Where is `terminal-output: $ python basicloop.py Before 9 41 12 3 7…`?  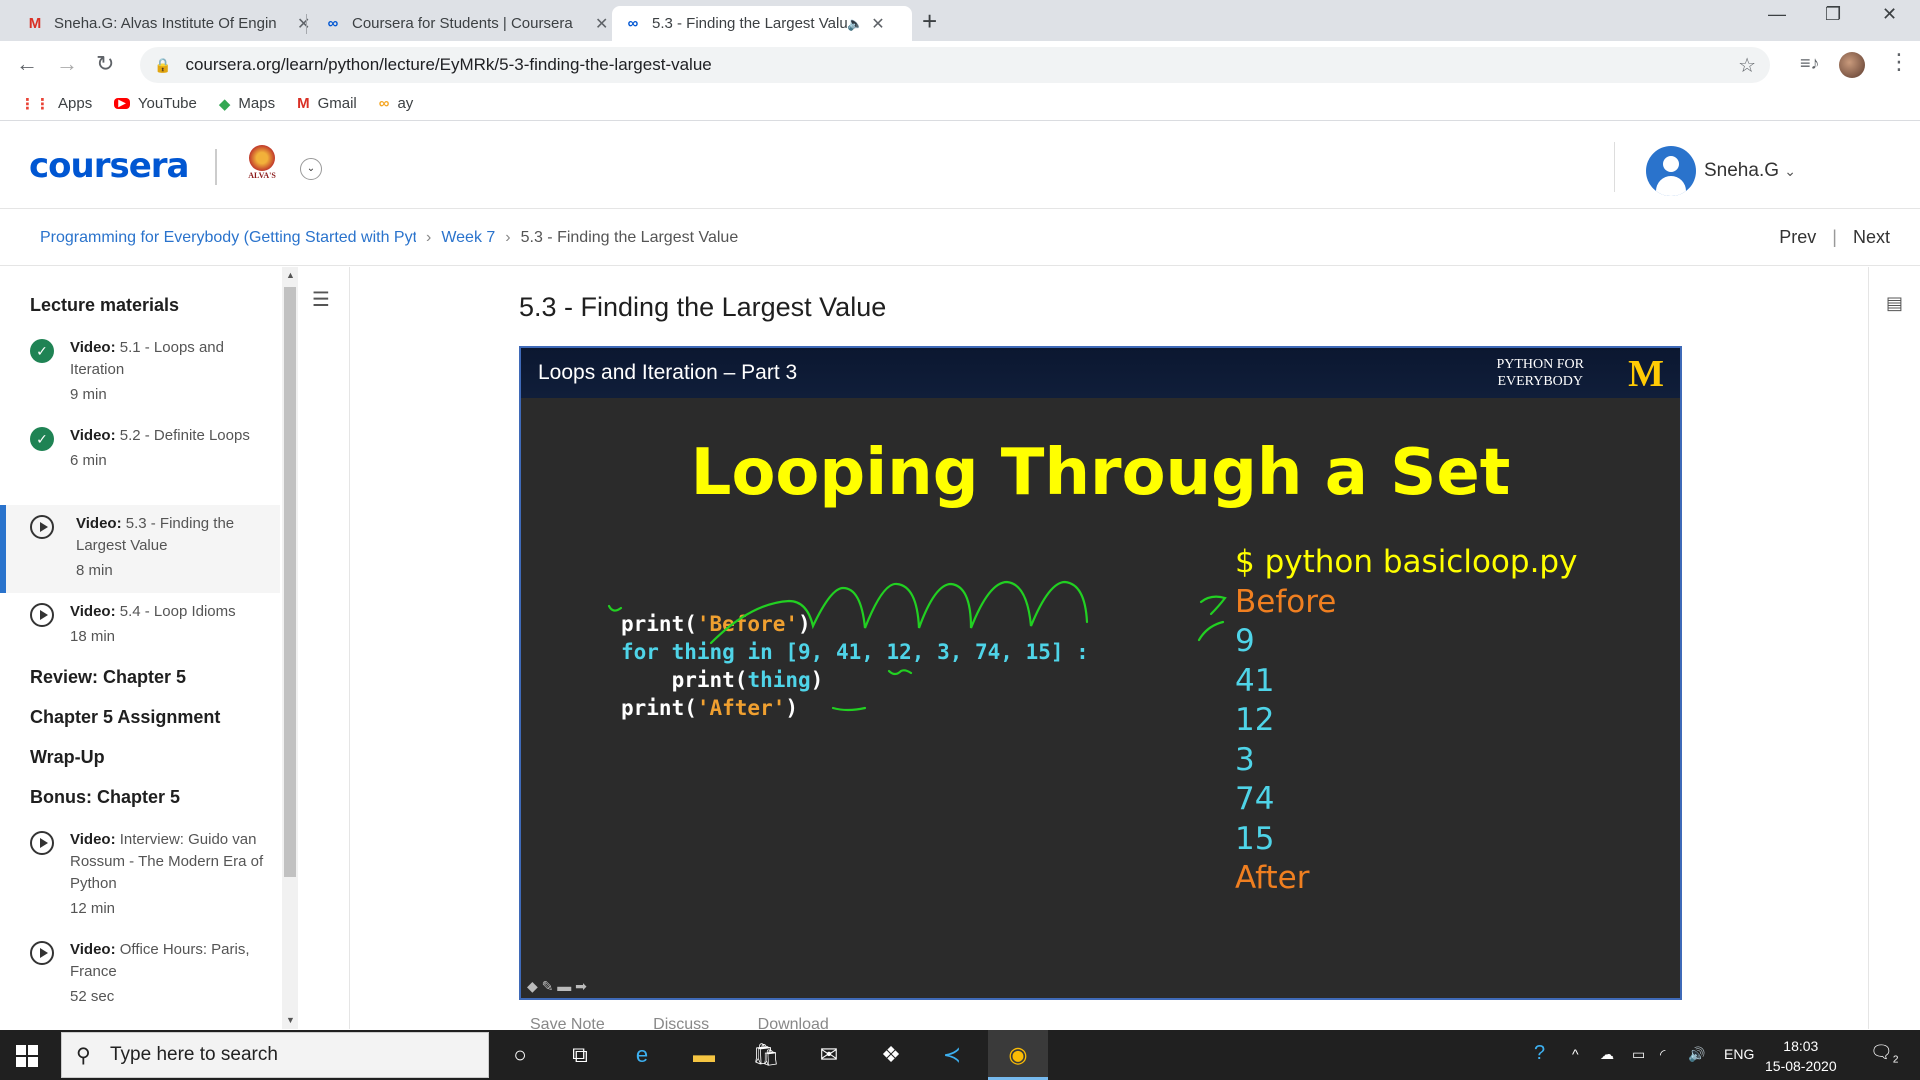 terminal-output: $ python basicloop.py Before 9 41 12 3 7… is located at coordinates (1406, 721).